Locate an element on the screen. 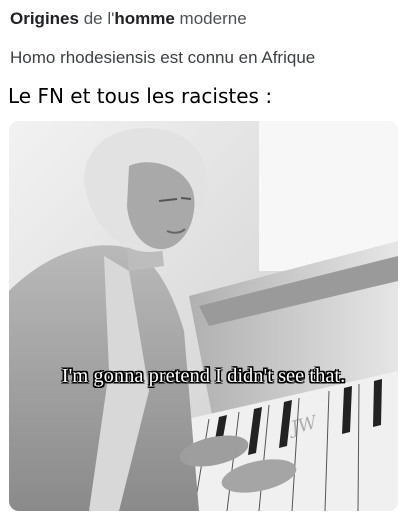 The height and width of the screenshot is (519, 406). title-bold-origines: Origines is located at coordinates (44, 18).